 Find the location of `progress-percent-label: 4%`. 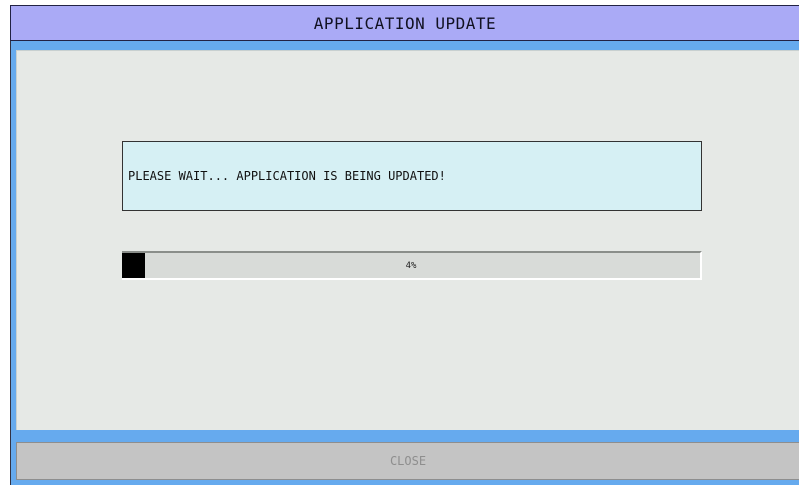

progress-percent-label: 4% is located at coordinates (411, 265).